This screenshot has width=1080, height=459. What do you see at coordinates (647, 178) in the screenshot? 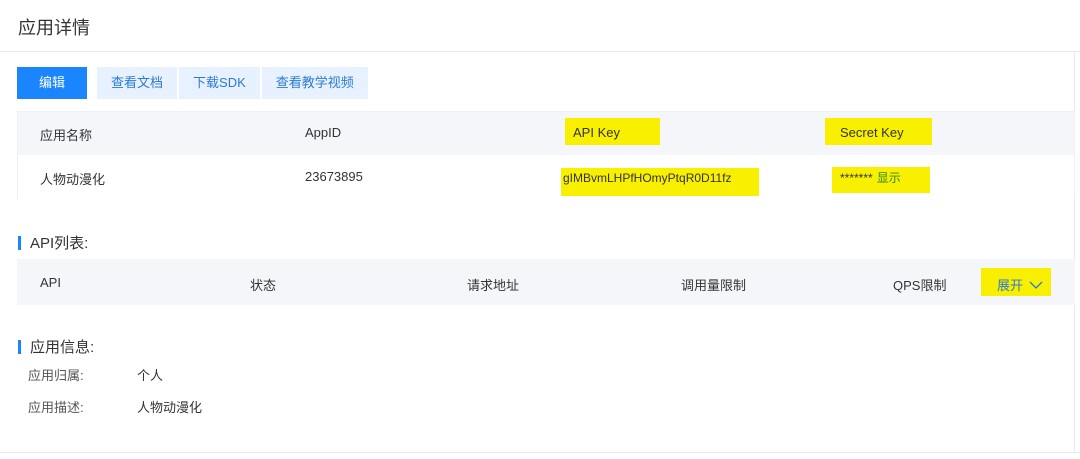
I see `api-key-value: gIMBvmLHPfHOmyPtqR0D11fz` at bounding box center [647, 178].